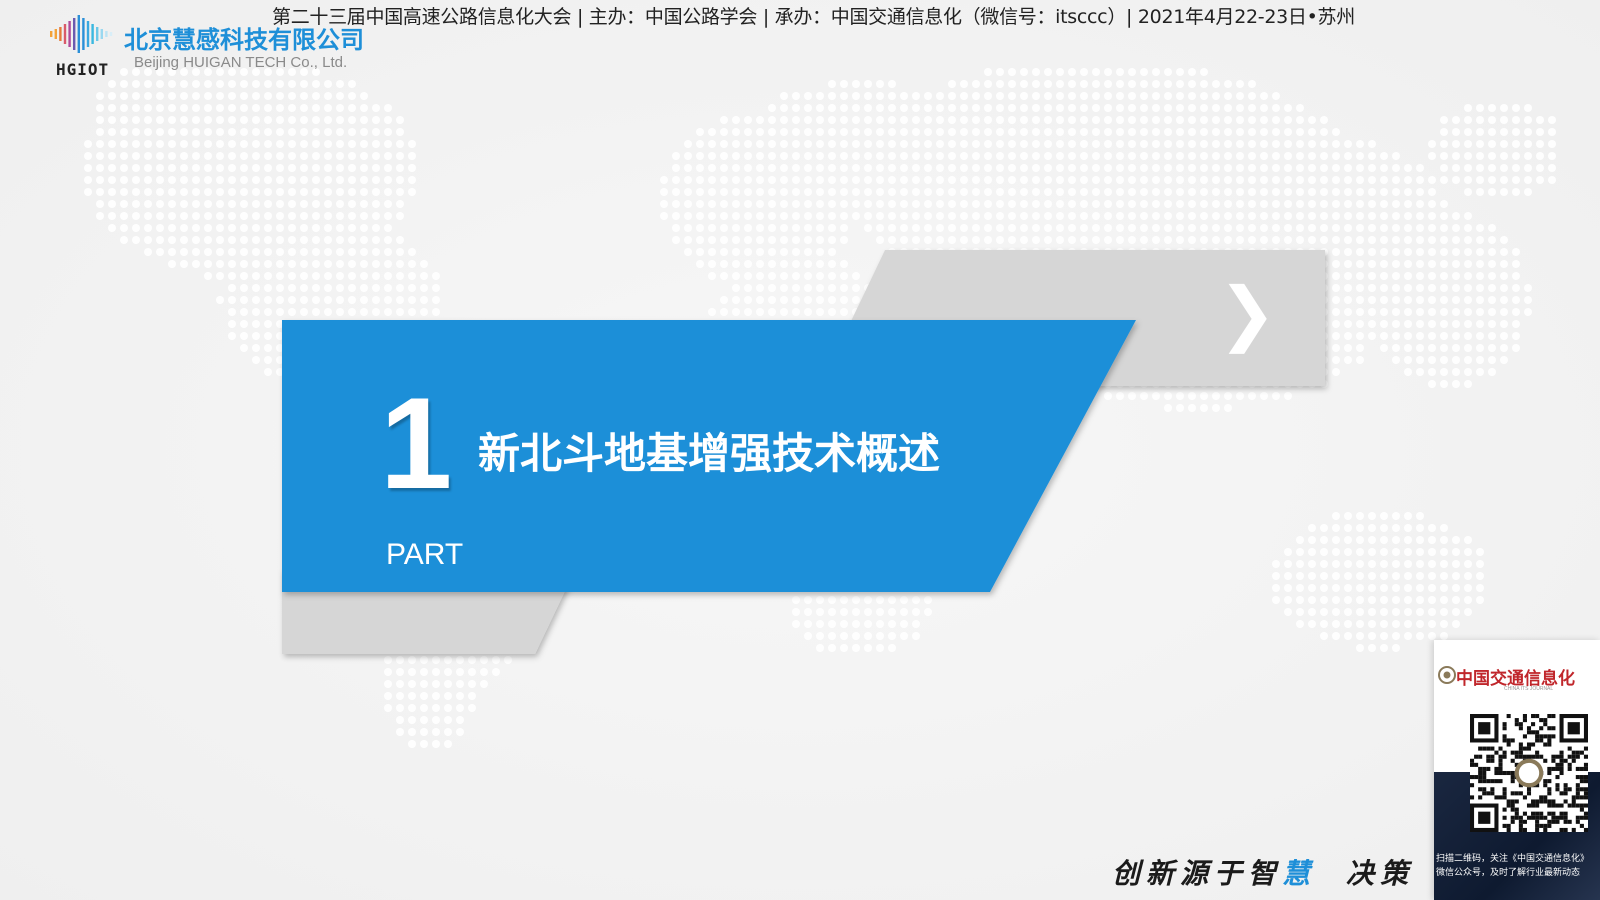  Describe the element at coordinates (416, 443) in the screenshot. I see `section-number: 1` at that location.